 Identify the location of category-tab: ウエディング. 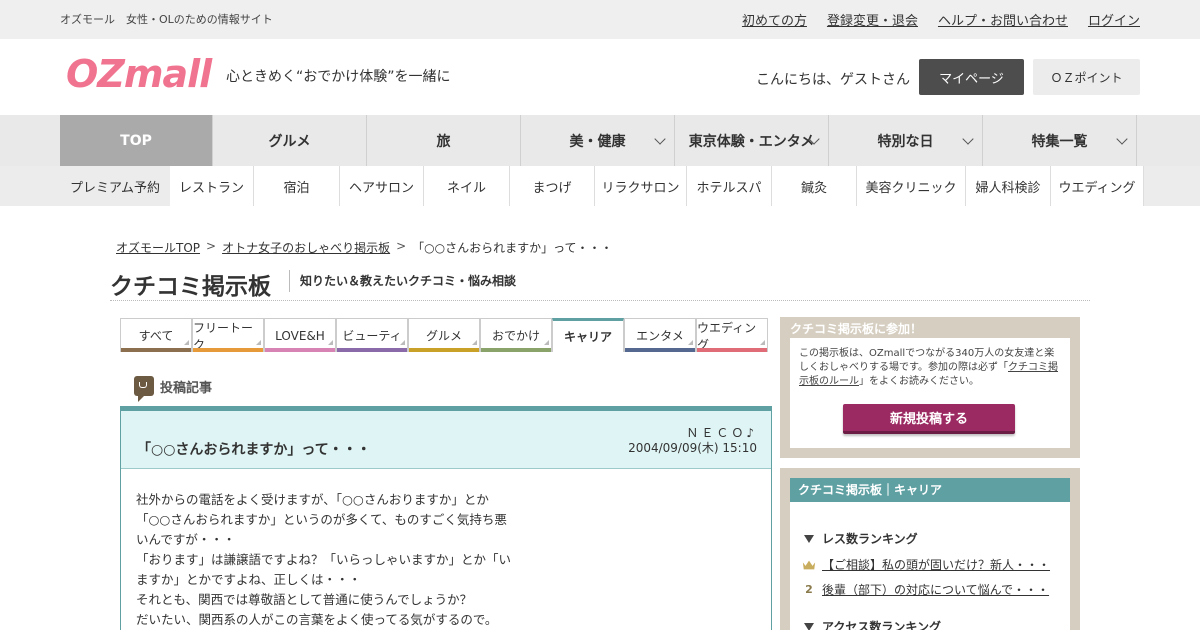
(732, 335).